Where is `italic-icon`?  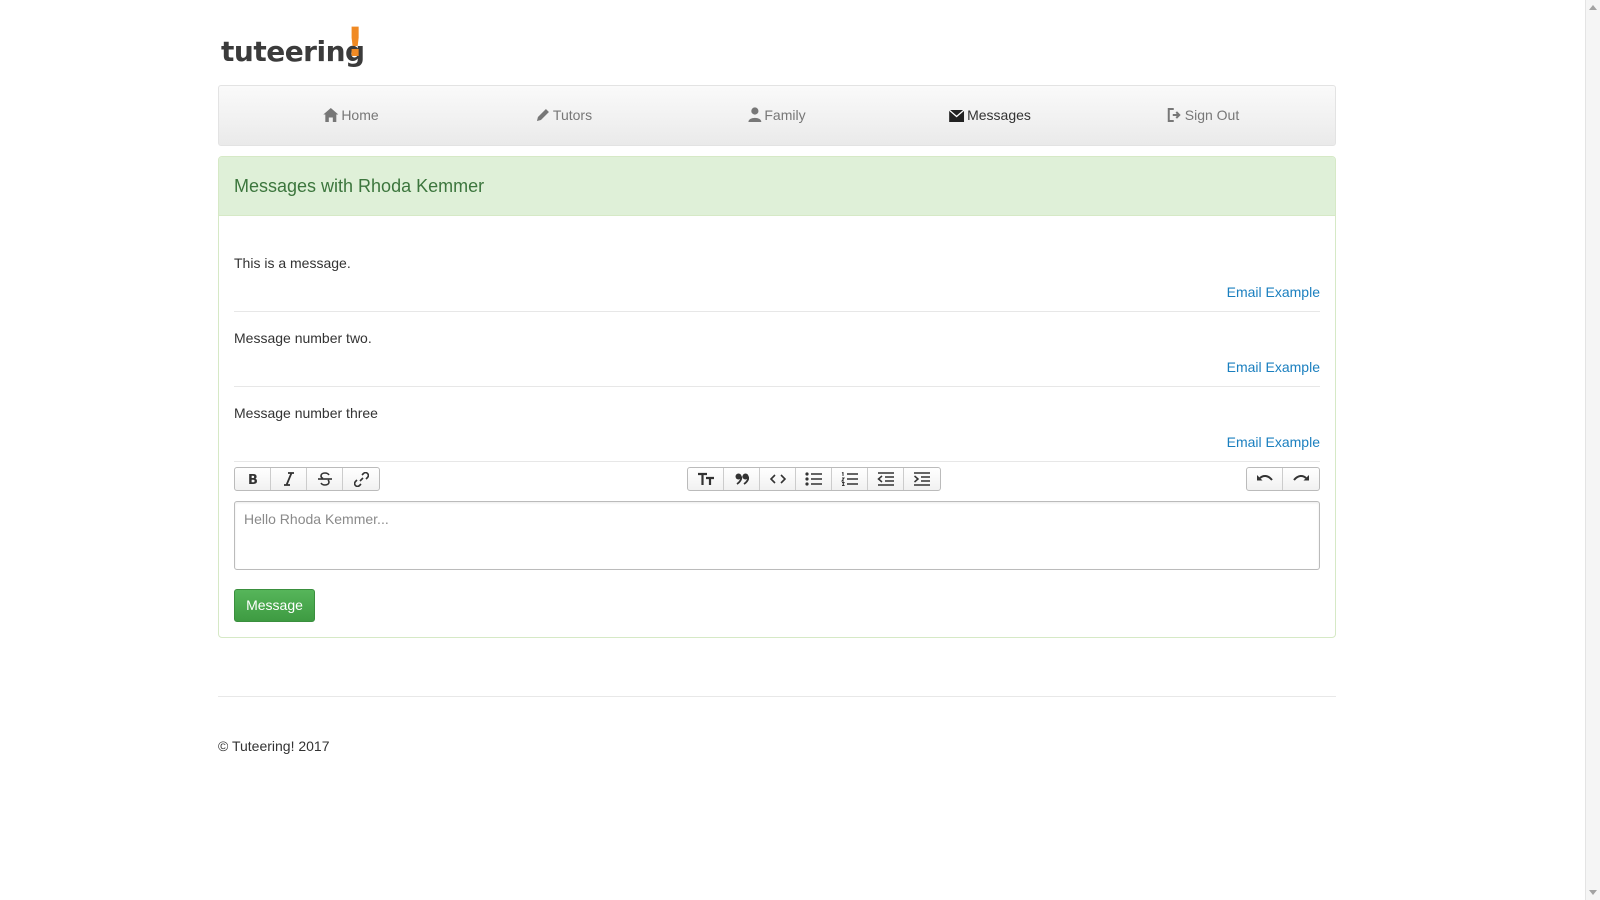 italic-icon is located at coordinates (288, 479).